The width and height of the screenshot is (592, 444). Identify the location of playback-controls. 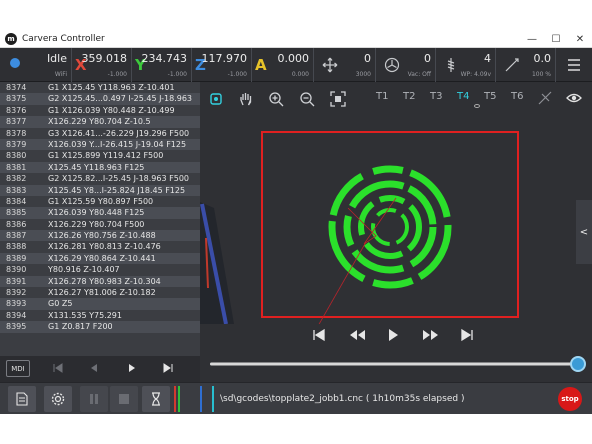
(396, 337).